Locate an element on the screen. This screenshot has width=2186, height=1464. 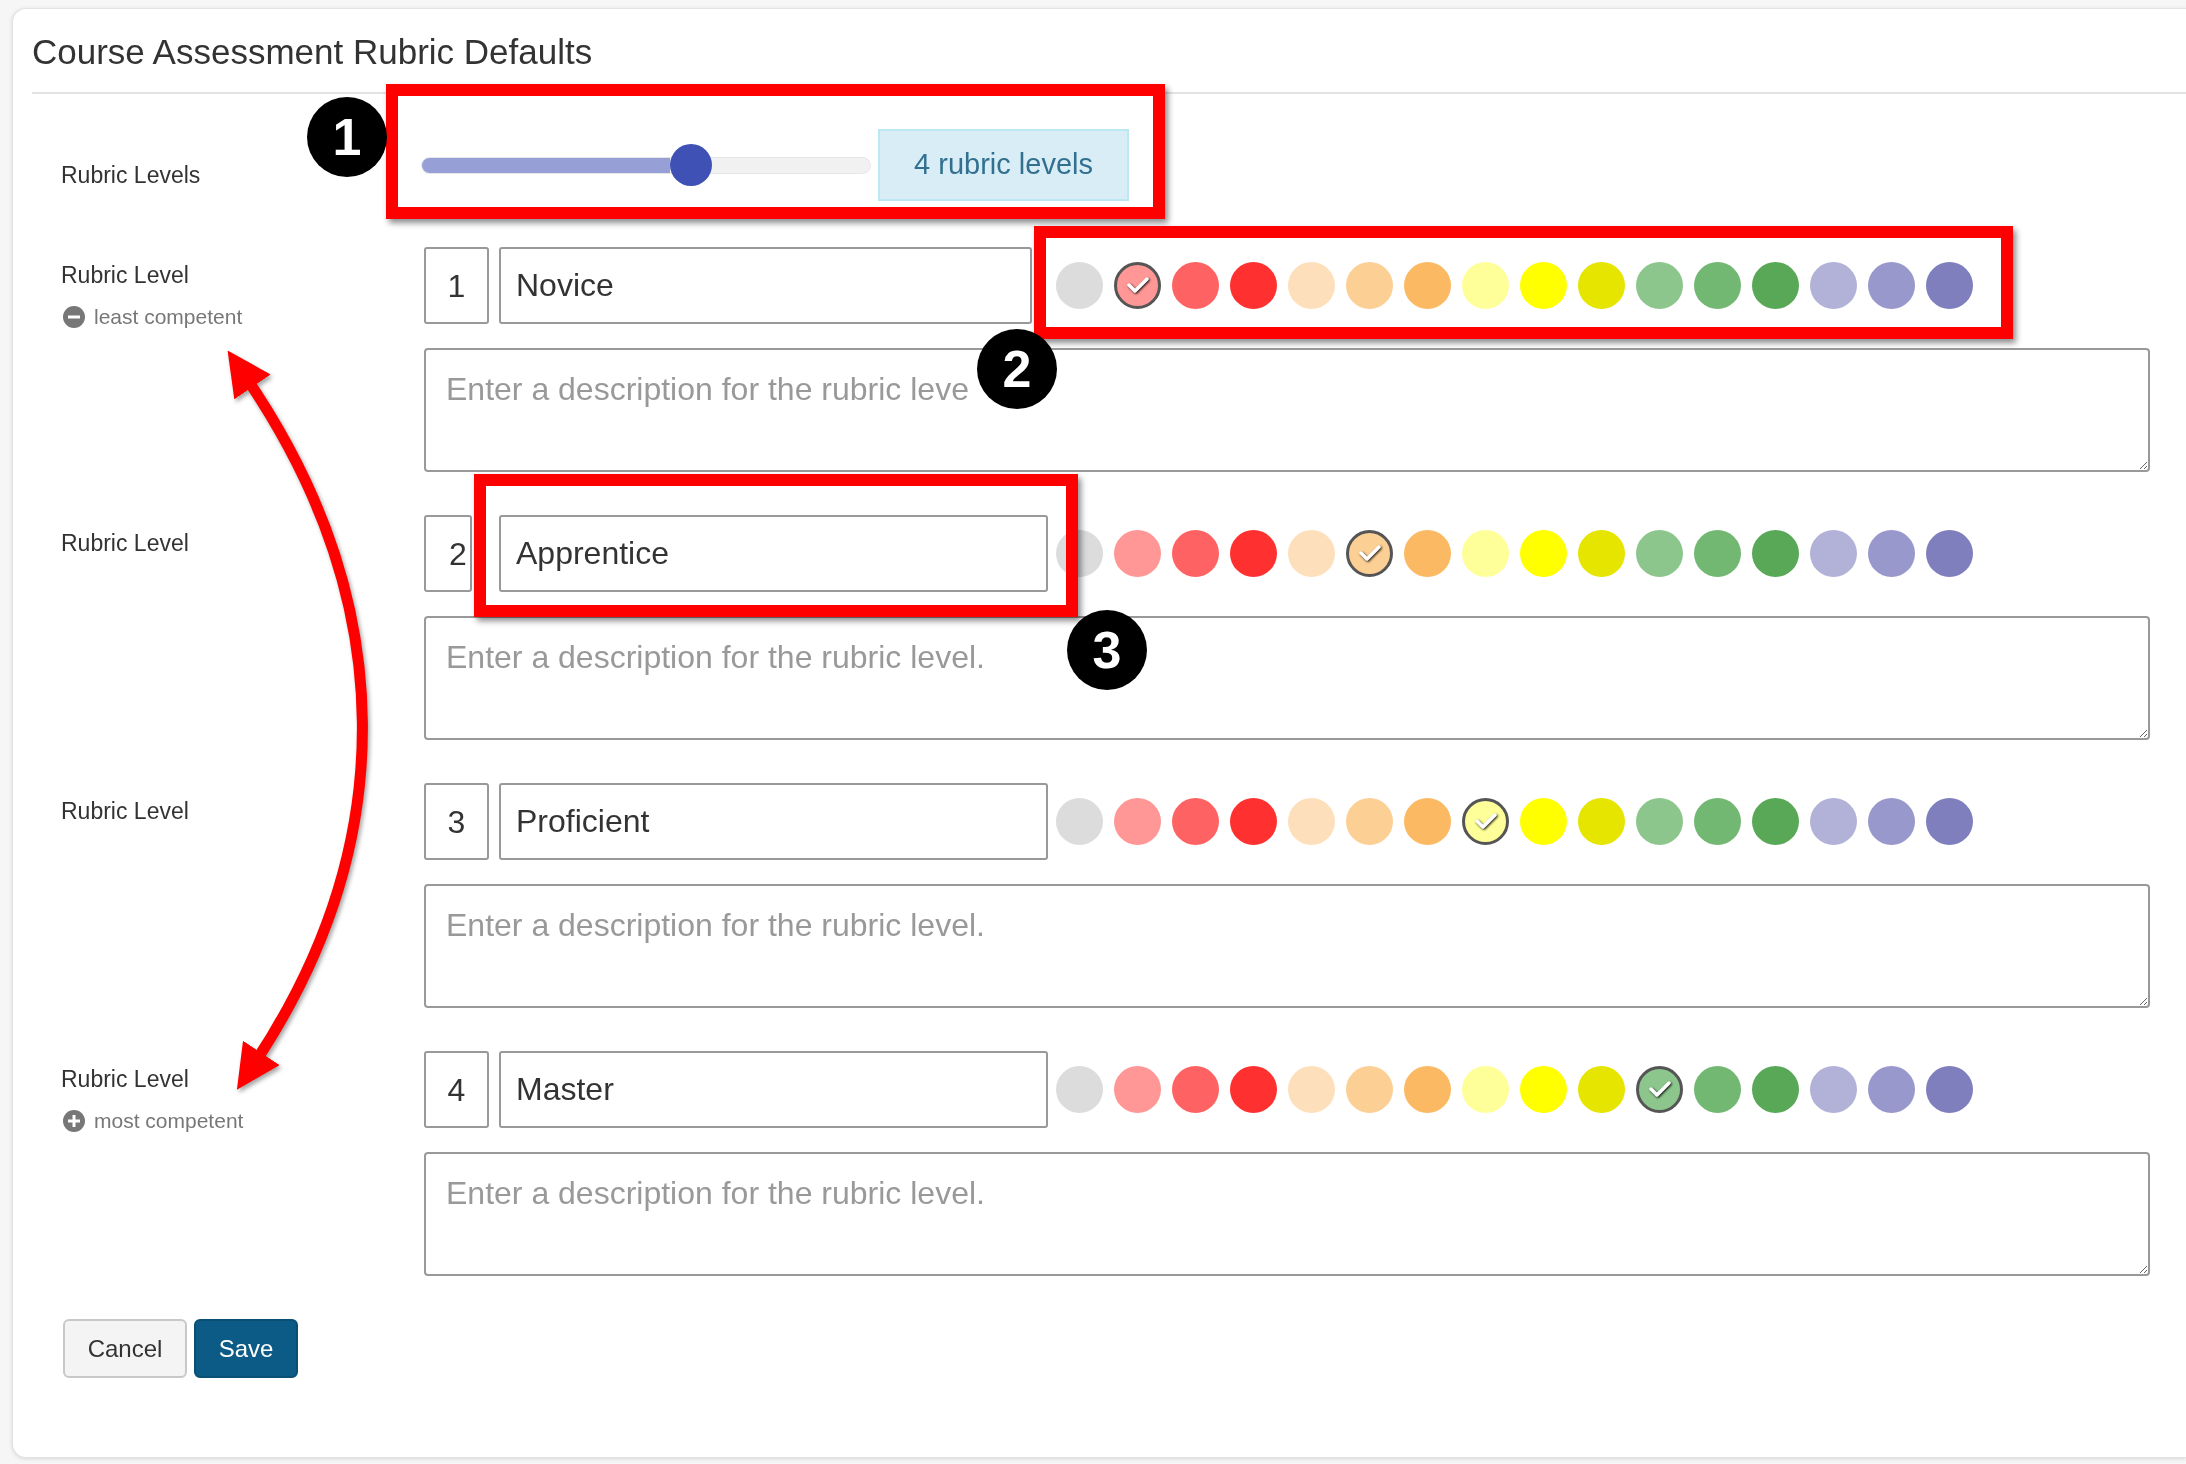
minus-circle-icon is located at coordinates (74, 317).